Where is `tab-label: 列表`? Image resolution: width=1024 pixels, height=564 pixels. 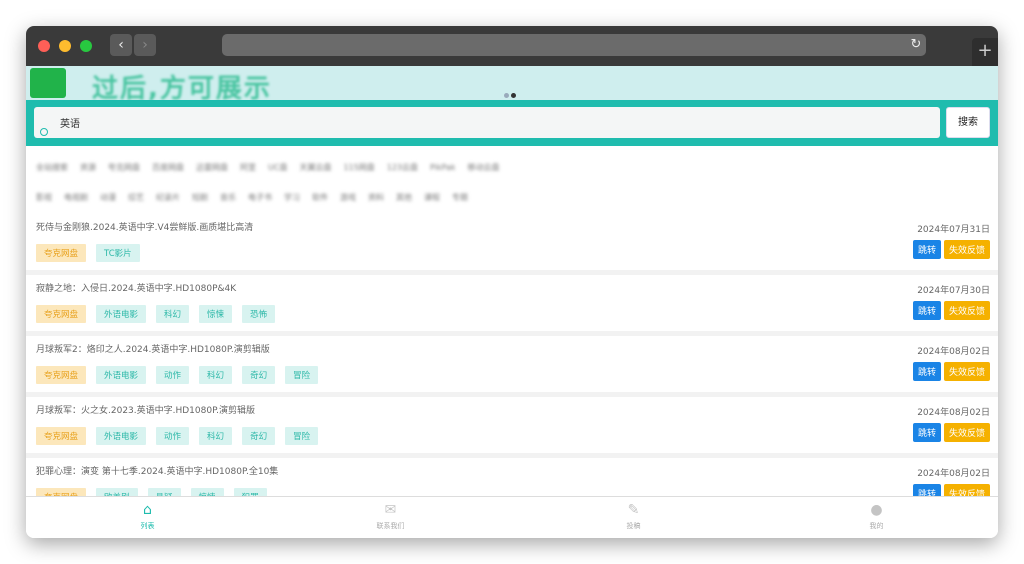 tab-label: 列表 is located at coordinates (147, 526).